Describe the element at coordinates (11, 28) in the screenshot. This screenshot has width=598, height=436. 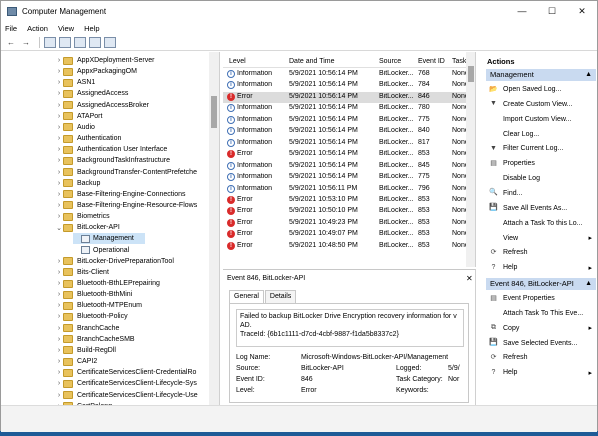
I see `menu-file: File` at that location.